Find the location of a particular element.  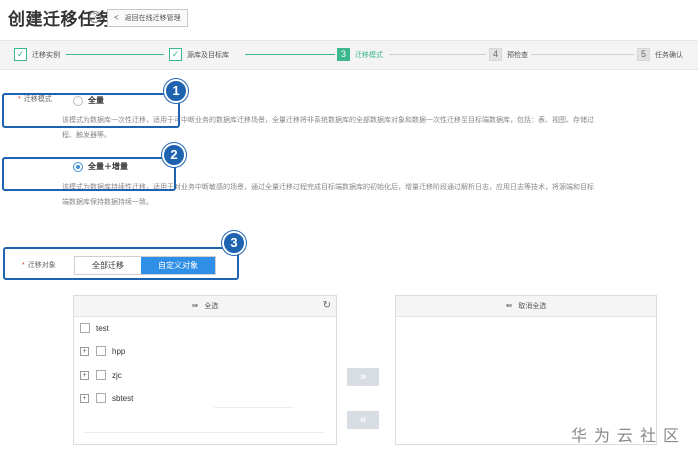

step-precheck: 4 预检查 is located at coordinates (508, 54).